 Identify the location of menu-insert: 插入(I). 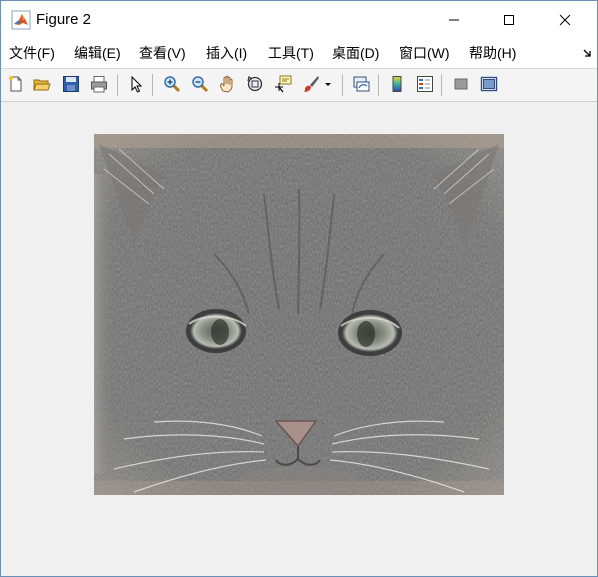
(226, 53).